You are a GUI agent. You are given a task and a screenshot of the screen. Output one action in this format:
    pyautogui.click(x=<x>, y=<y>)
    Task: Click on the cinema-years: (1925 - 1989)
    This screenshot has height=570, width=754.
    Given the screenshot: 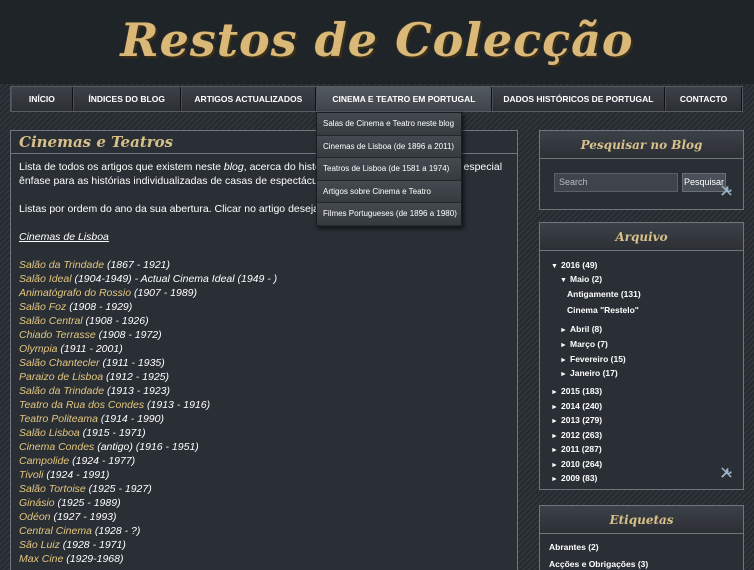 What is the action you would take?
    pyautogui.click(x=87, y=503)
    